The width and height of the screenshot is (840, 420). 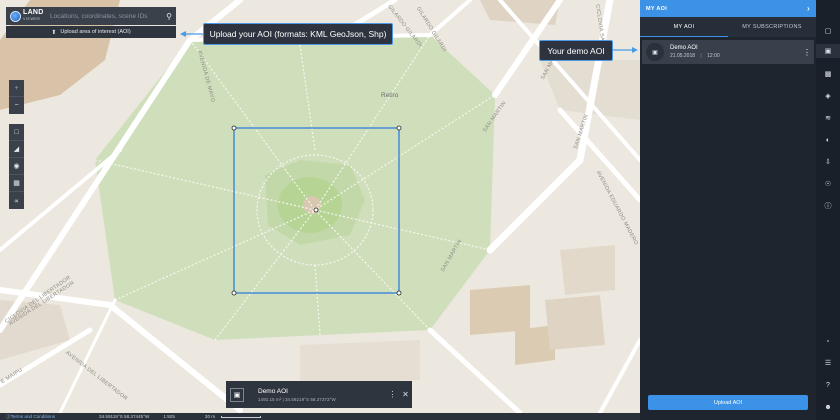 What do you see at coordinates (828, 407) in the screenshot?
I see `user-icon: ☻` at bounding box center [828, 407].